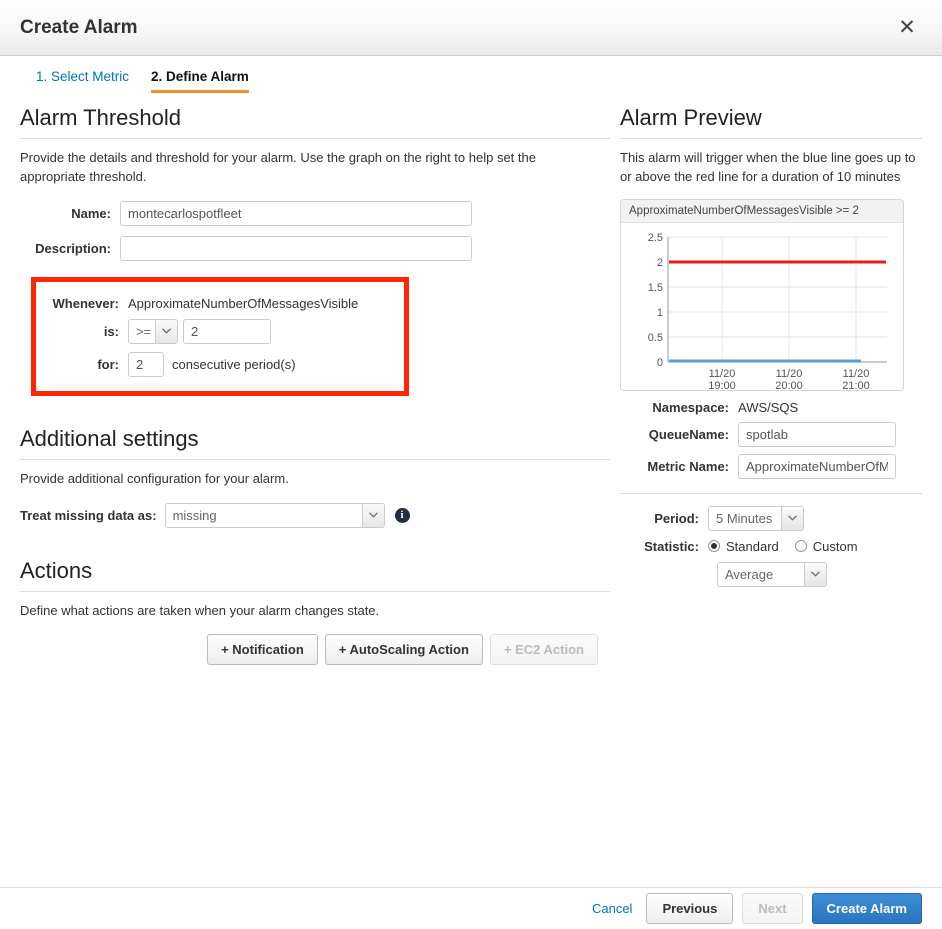 The height and width of the screenshot is (929, 942). Describe the element at coordinates (772, 574) in the screenshot. I see `statistic-function-select: Average` at that location.